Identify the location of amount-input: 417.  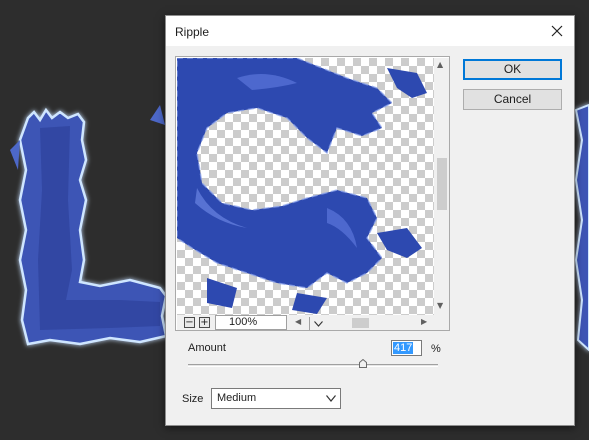
(406, 348).